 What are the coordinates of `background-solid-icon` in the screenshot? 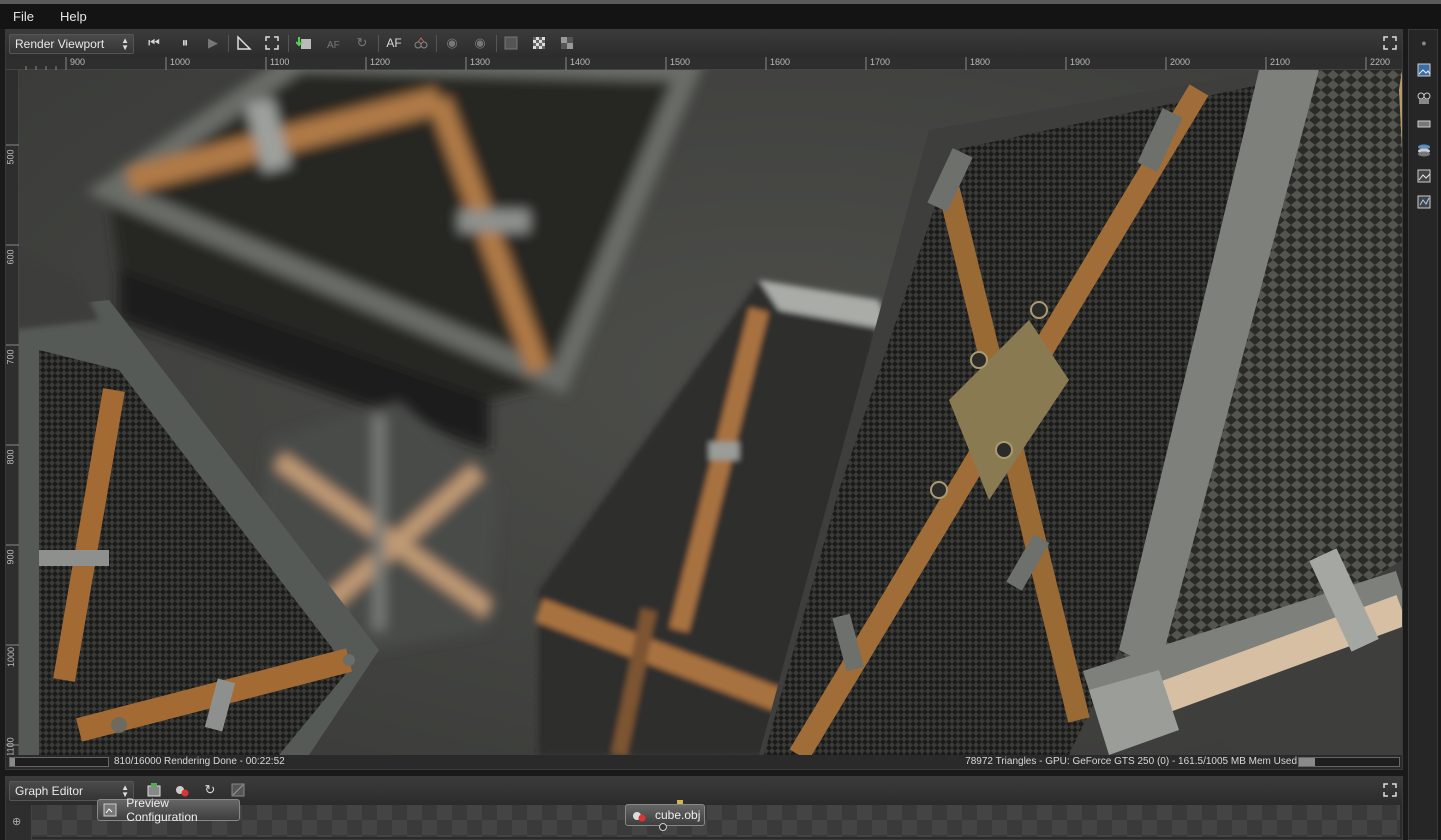 It's located at (511, 43).